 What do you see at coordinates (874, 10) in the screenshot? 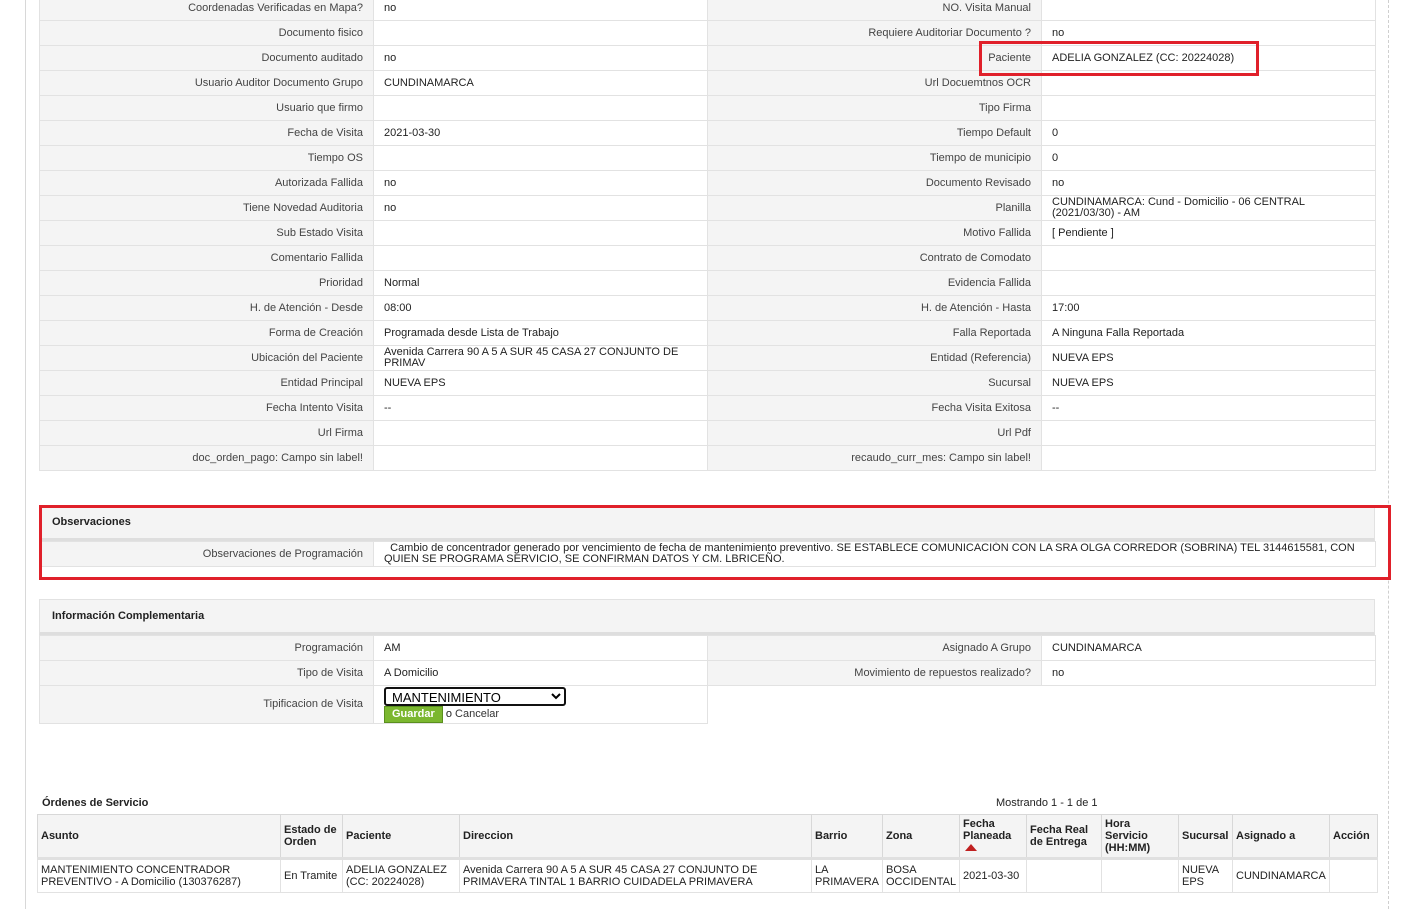
I see `details-label-right: NO. Visita Manual` at bounding box center [874, 10].